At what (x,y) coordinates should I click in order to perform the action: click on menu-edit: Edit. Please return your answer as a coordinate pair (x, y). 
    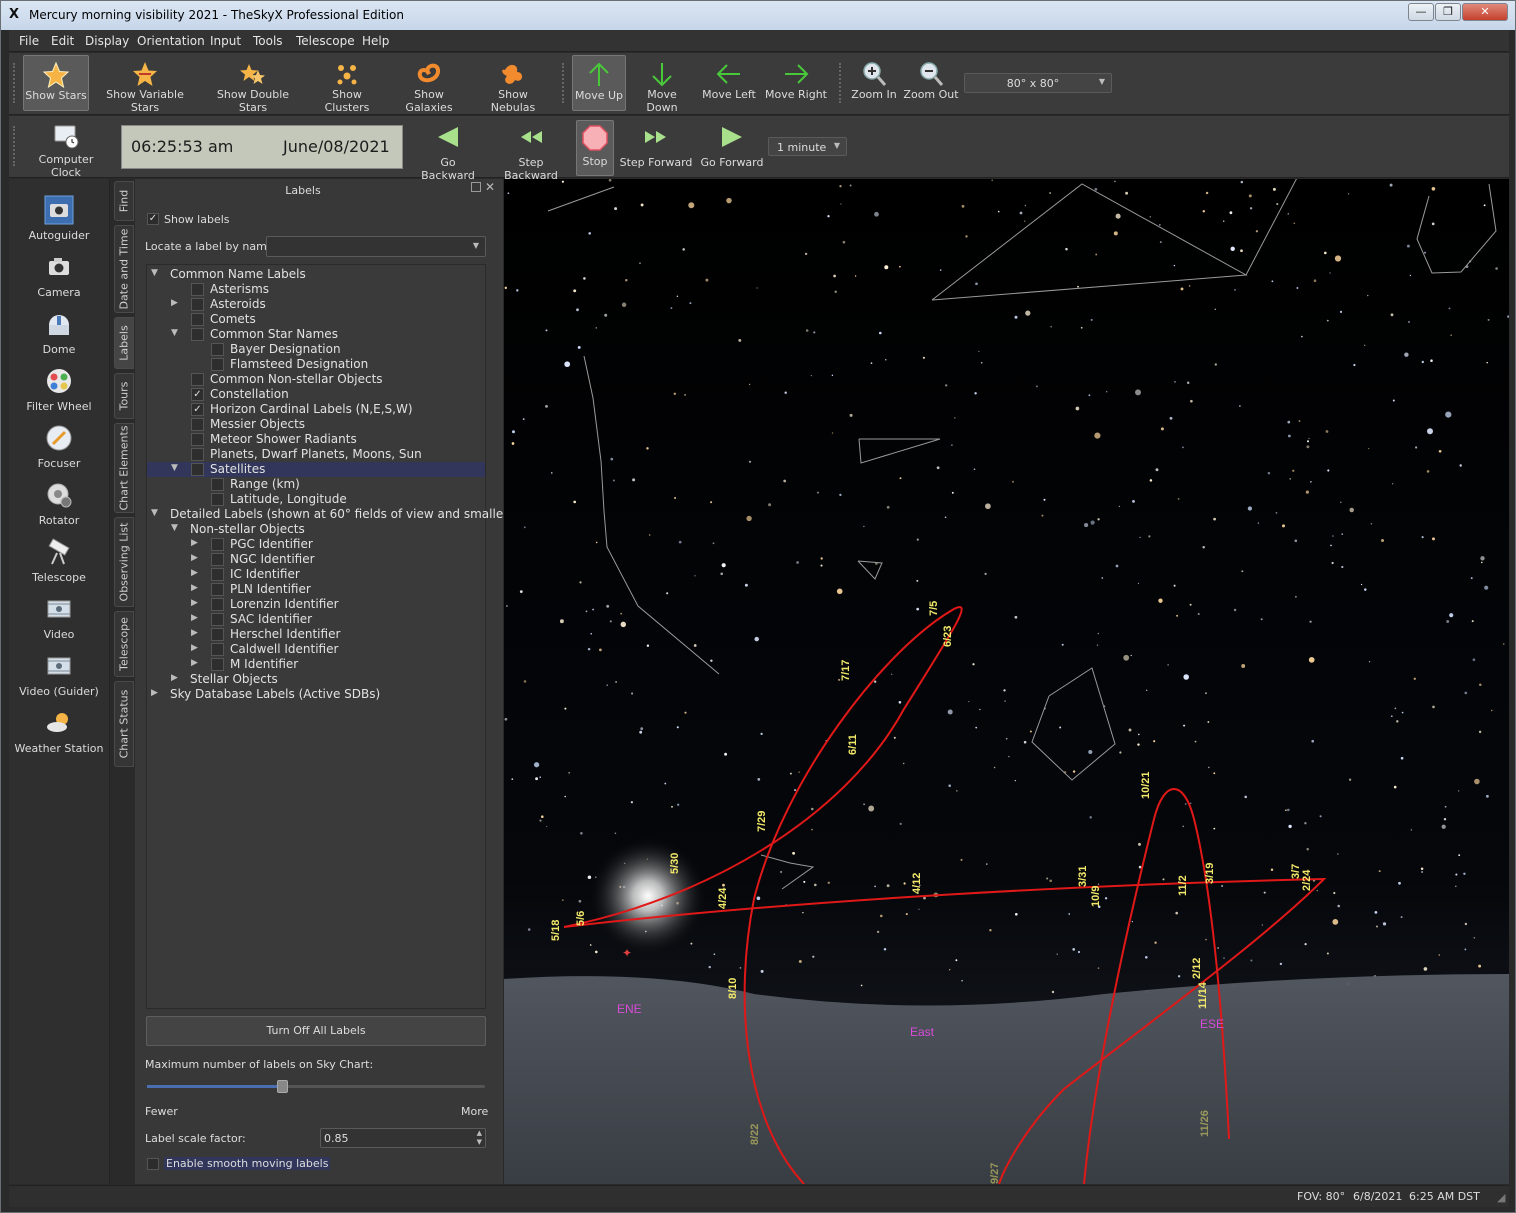
    Looking at the image, I should click on (62, 41).